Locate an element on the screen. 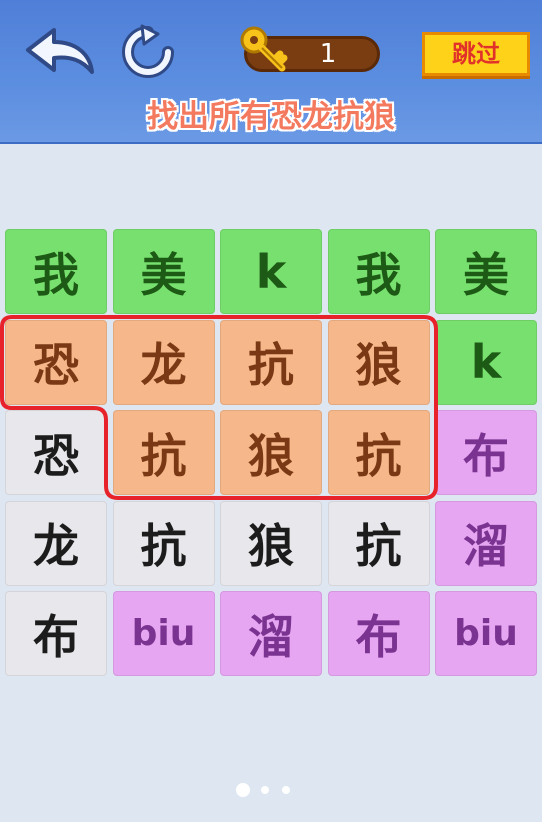 This screenshot has height=822, width=542. page-indicator is located at coordinates (271, 790).